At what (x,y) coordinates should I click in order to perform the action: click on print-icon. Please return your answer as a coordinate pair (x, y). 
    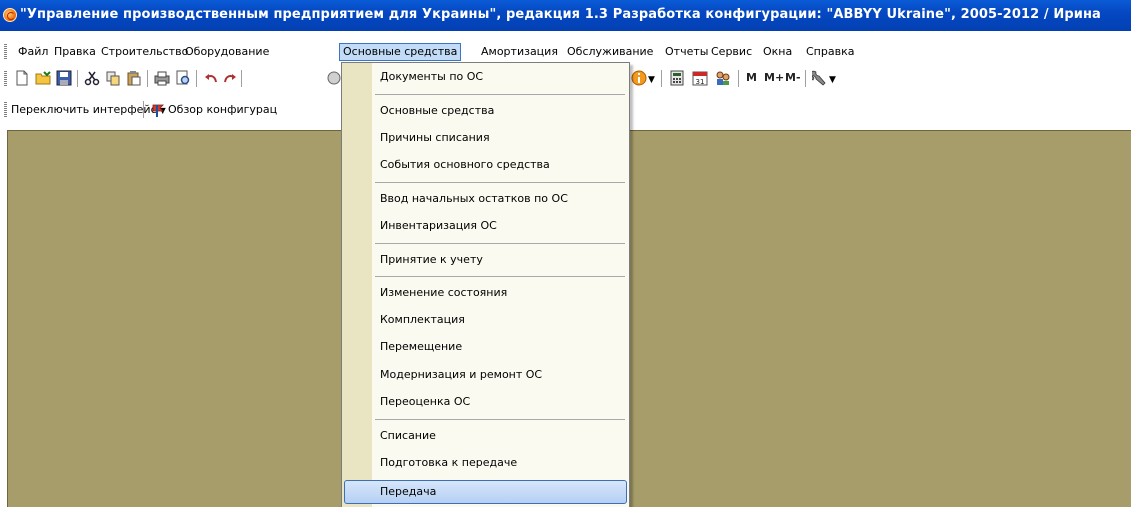
    Looking at the image, I should click on (162, 78).